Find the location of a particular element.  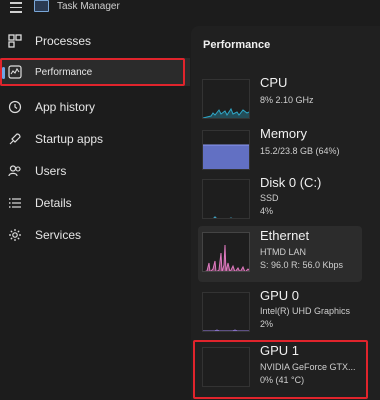

nav-label-app-history: App history is located at coordinates (65, 107).